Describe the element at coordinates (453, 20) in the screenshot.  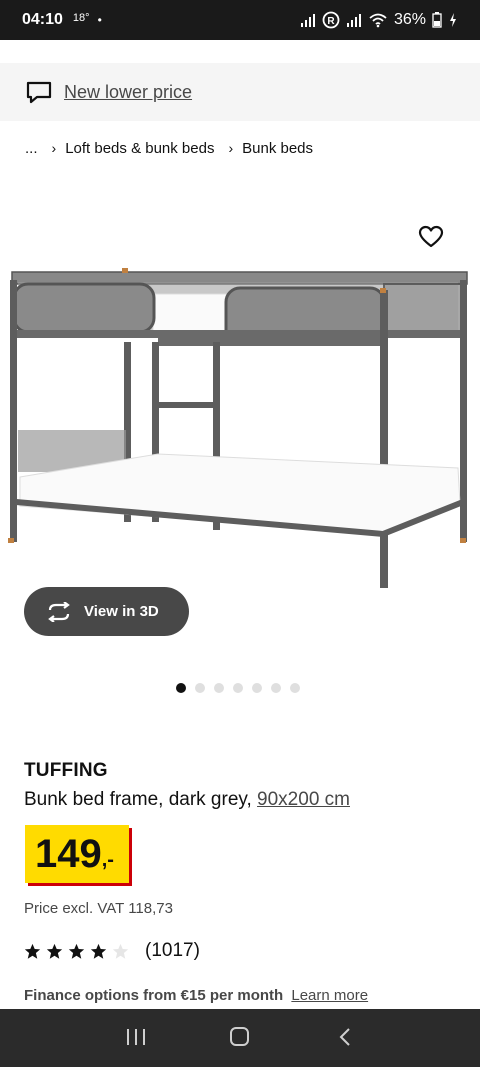
I see `charging-icon` at that location.